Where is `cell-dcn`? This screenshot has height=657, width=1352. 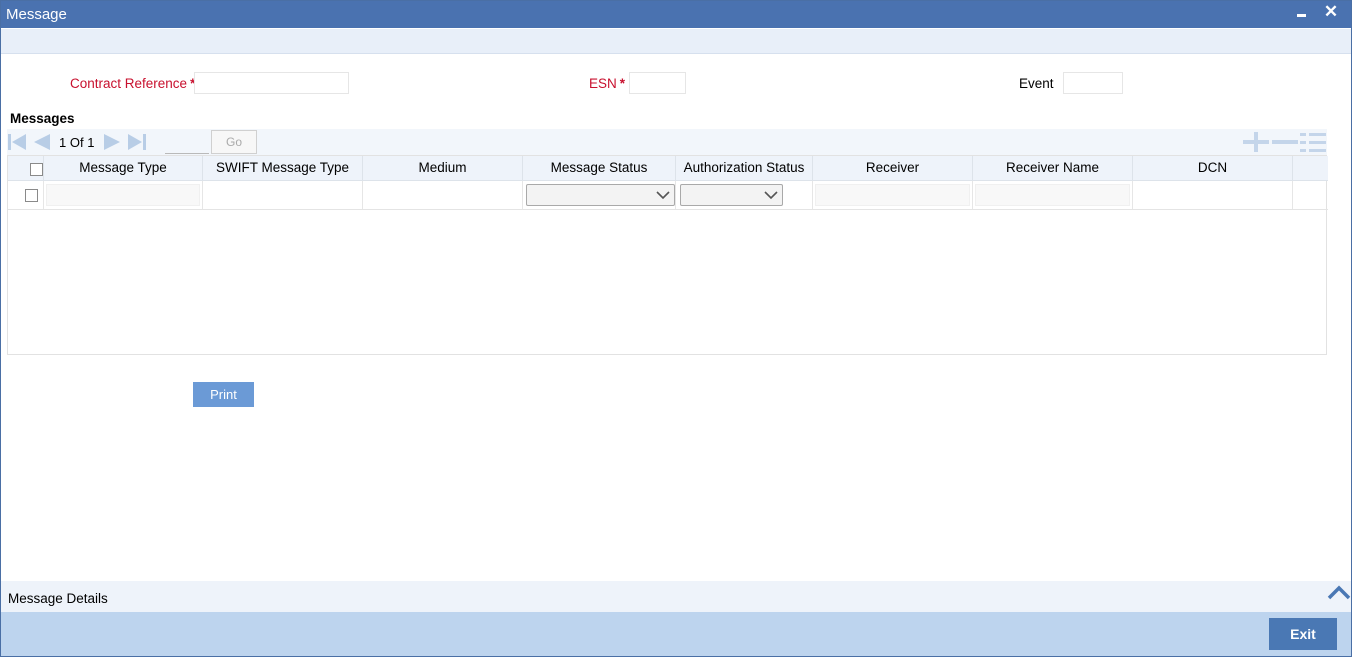 cell-dcn is located at coordinates (1213, 195).